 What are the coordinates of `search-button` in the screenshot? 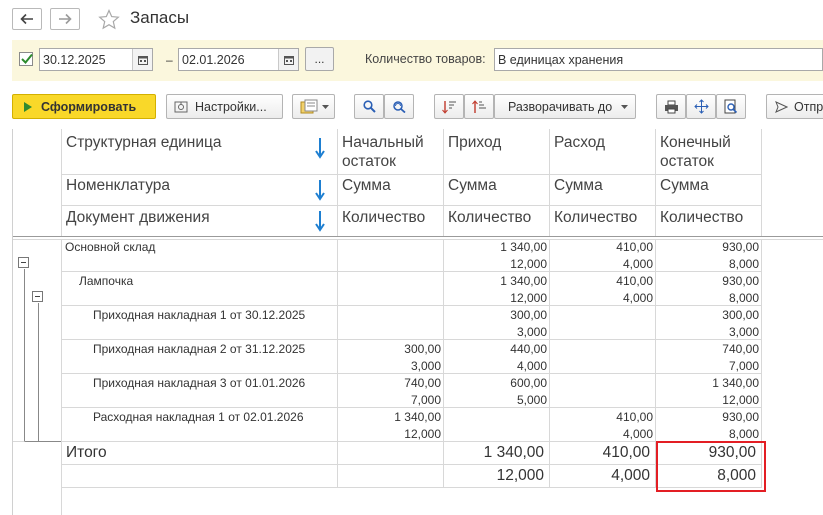 It's located at (369, 106).